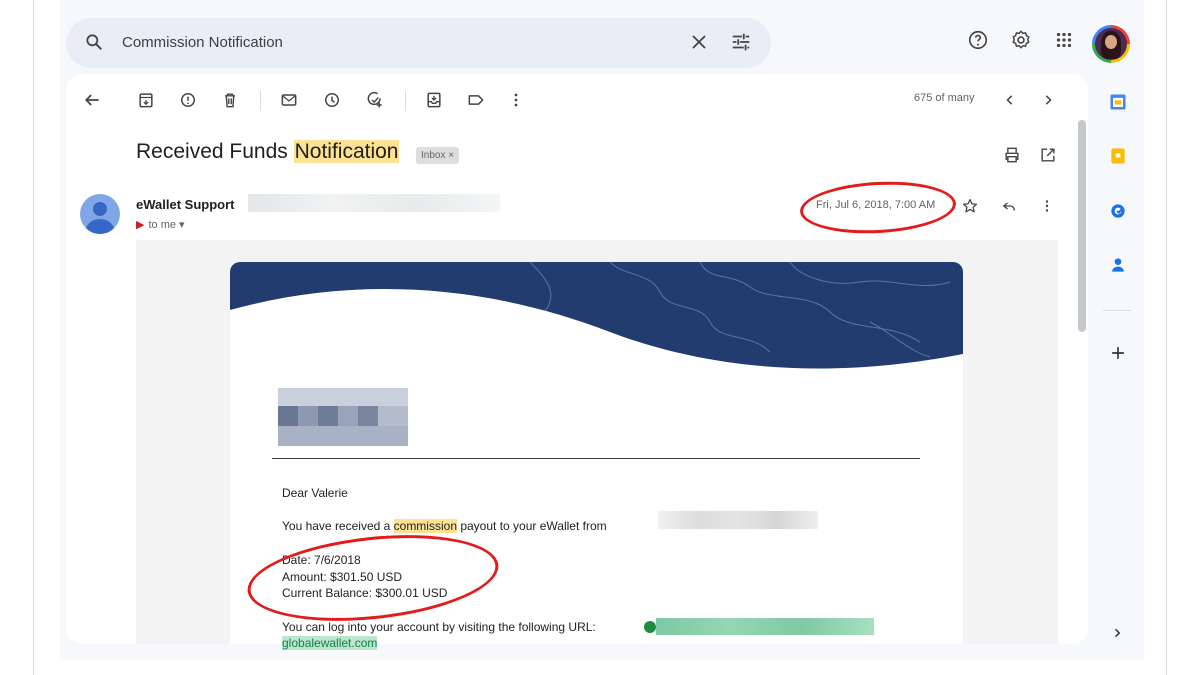 This screenshot has width=1200, height=675. I want to click on reply-icon, so click(1009, 206).